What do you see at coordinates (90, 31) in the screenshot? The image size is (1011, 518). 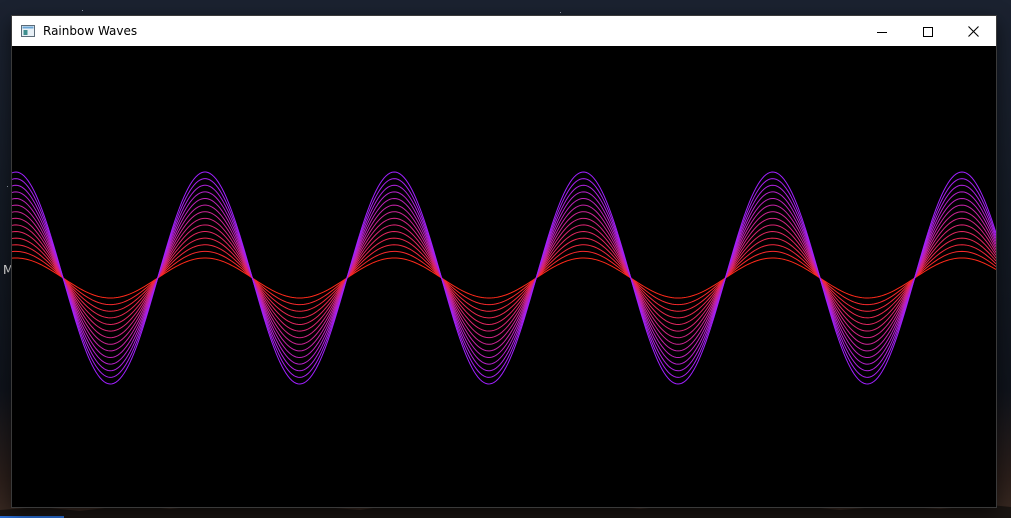 I see `window-title: Rainbow Waves` at bounding box center [90, 31].